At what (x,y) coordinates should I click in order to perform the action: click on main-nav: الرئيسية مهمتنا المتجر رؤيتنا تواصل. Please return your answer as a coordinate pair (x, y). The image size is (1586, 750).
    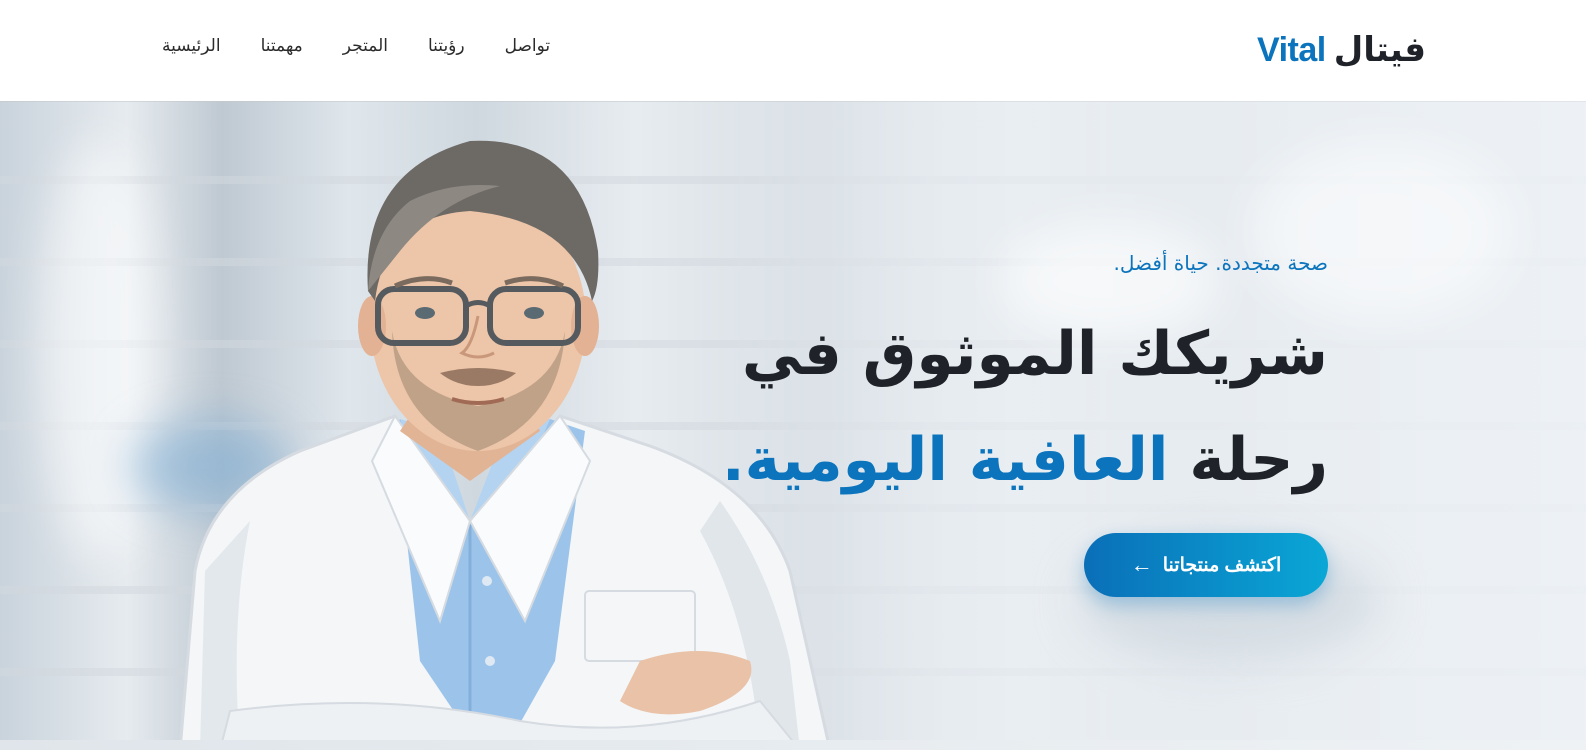
    Looking at the image, I should click on (356, 46).